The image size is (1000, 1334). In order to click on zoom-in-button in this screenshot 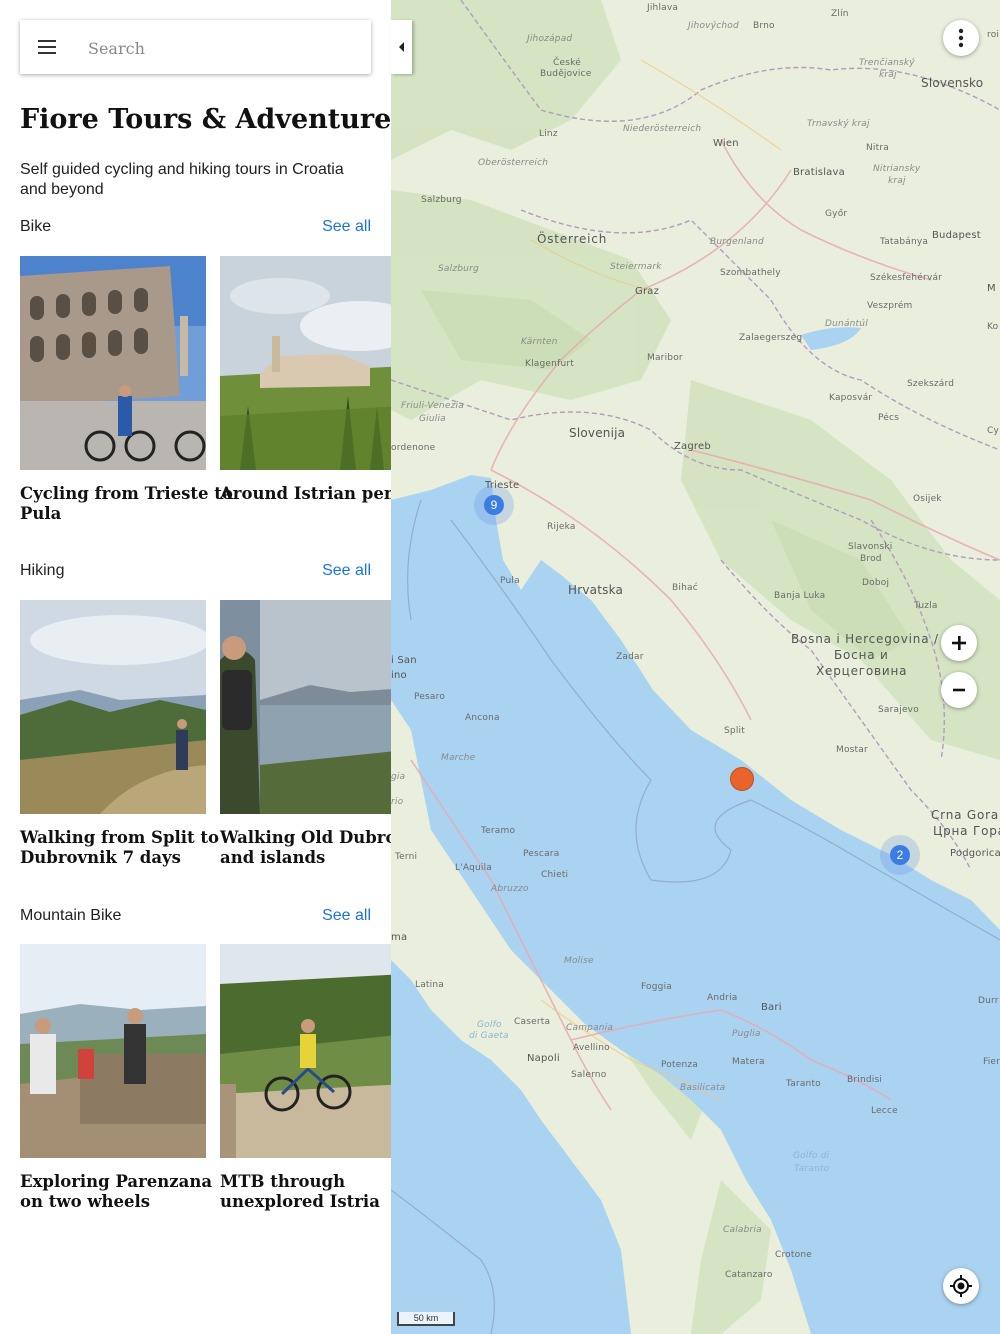, I will do `click(959, 643)`.